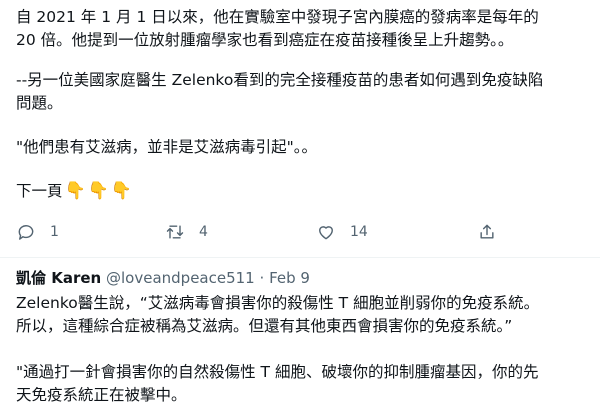  I want to click on share-button, so click(487, 232).